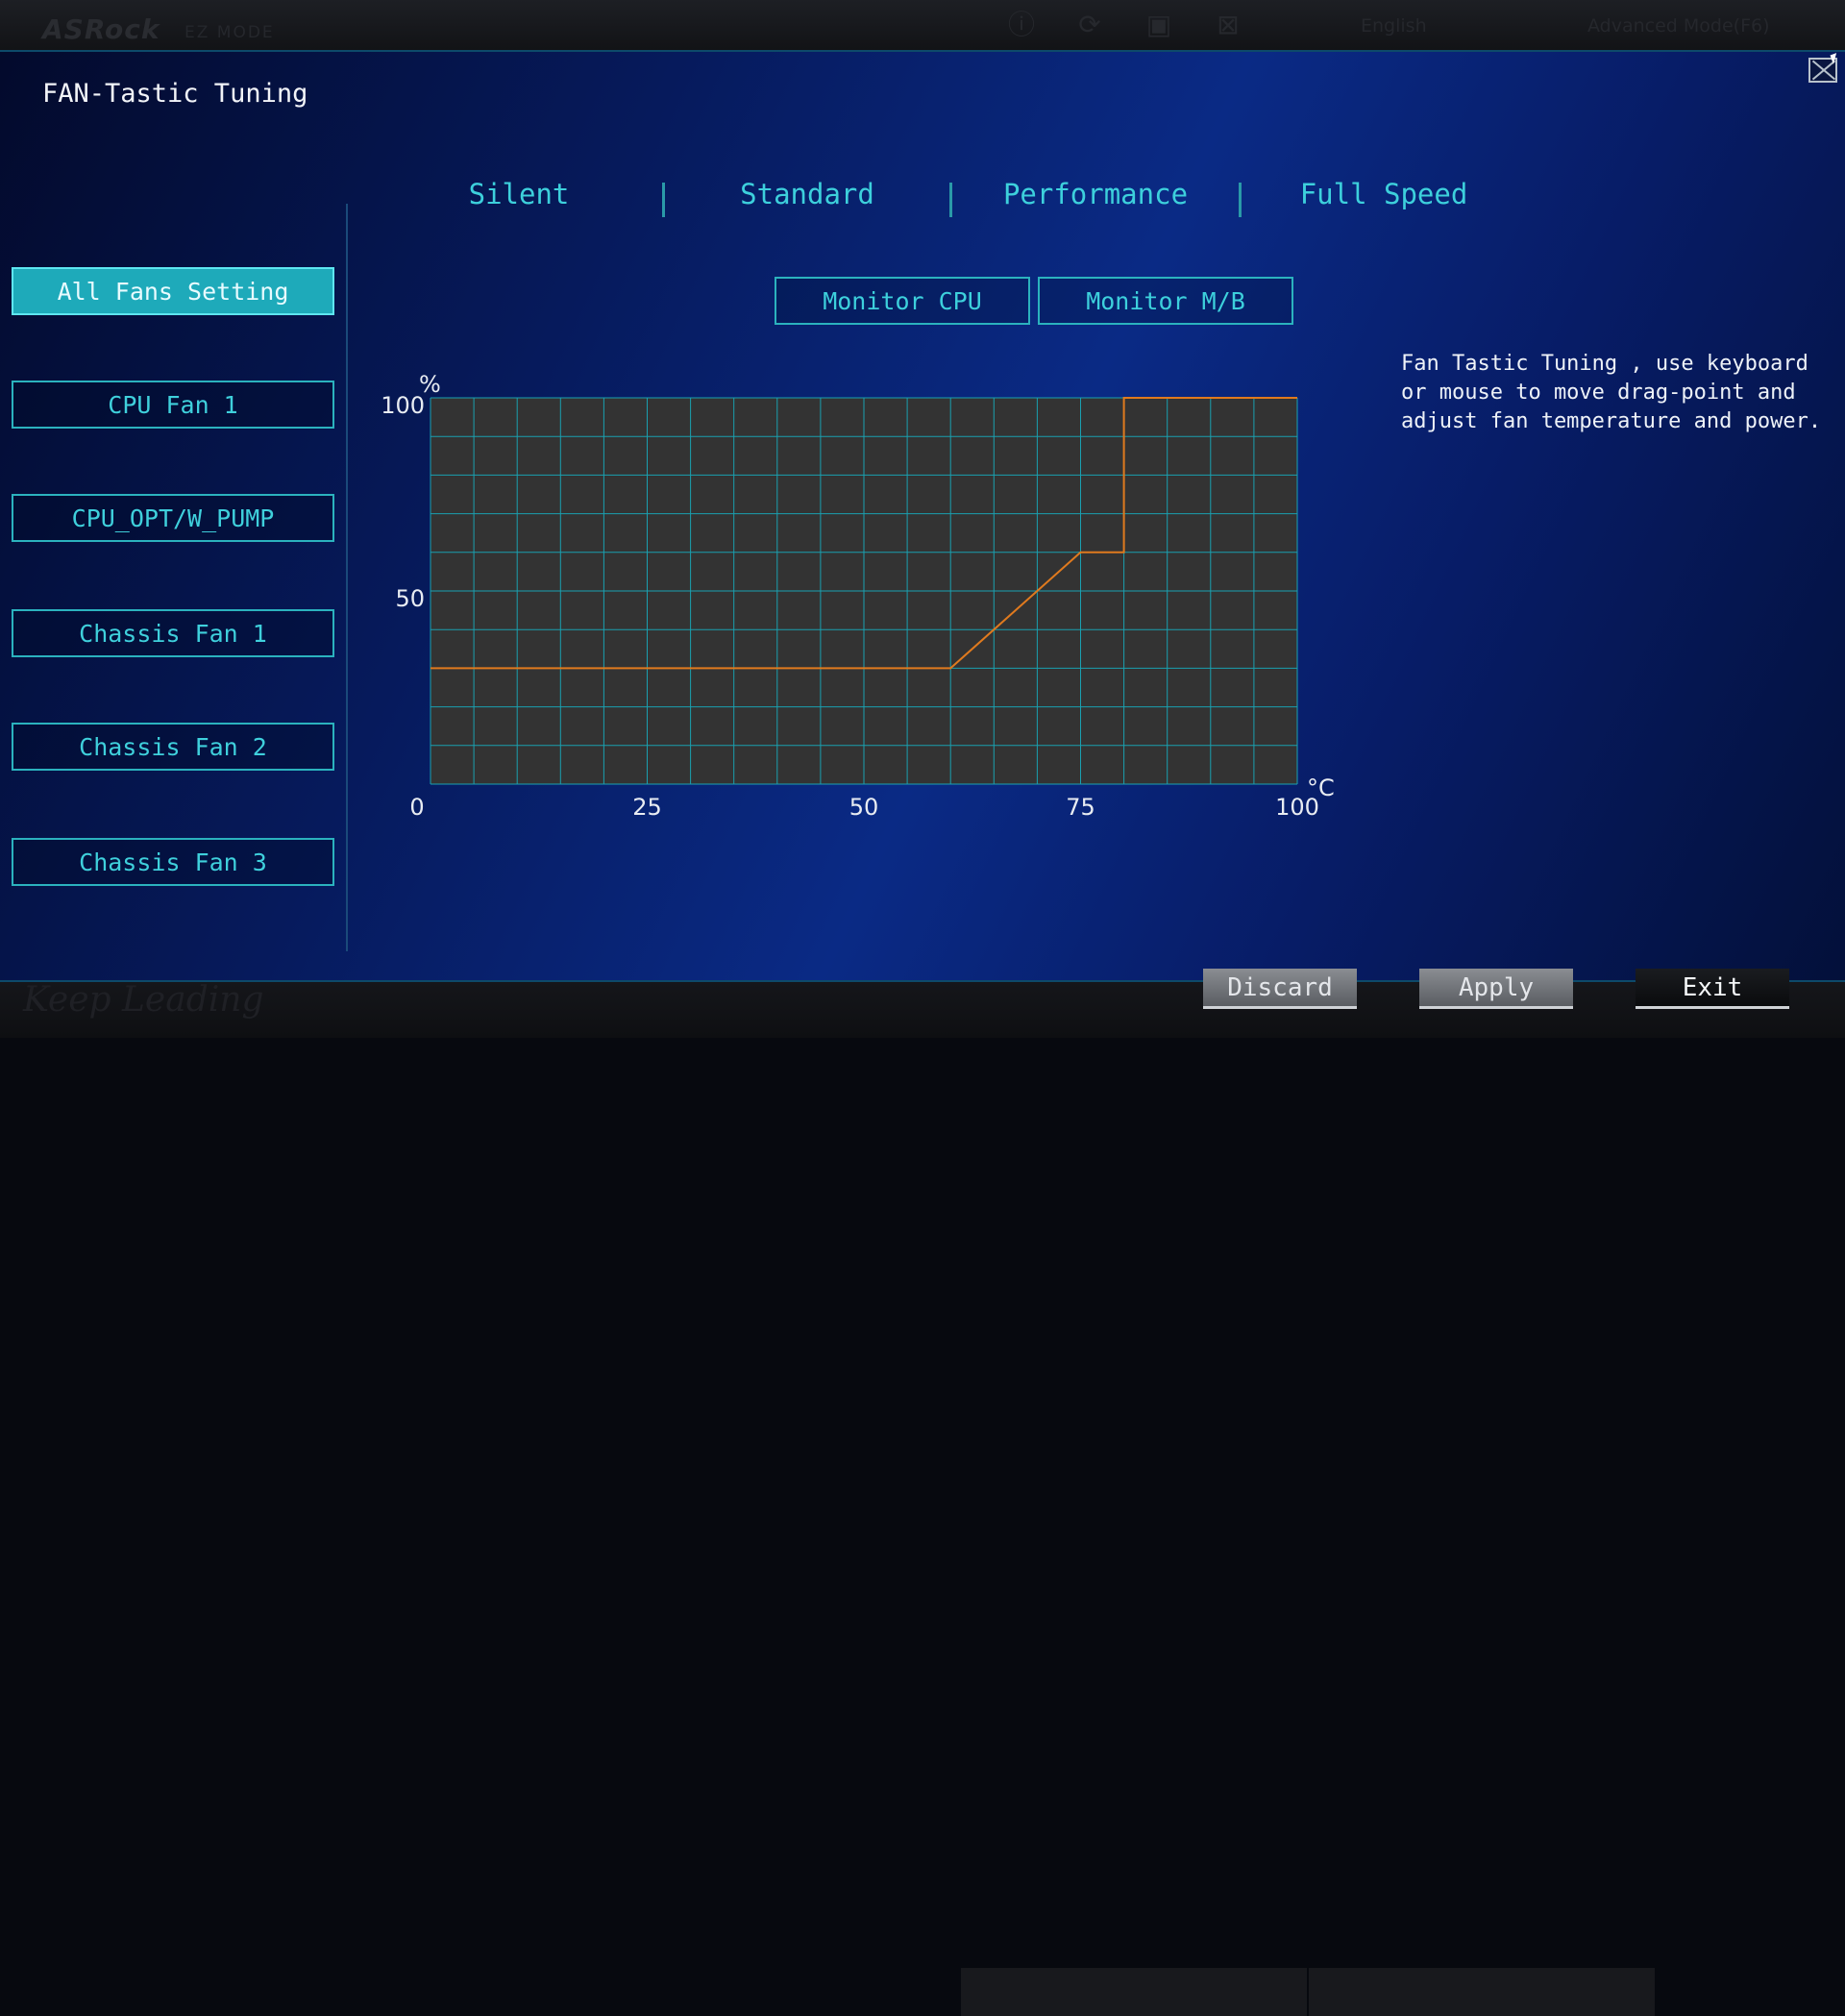 The width and height of the screenshot is (1845, 2016). I want to click on y-axis-label: %, so click(430, 384).